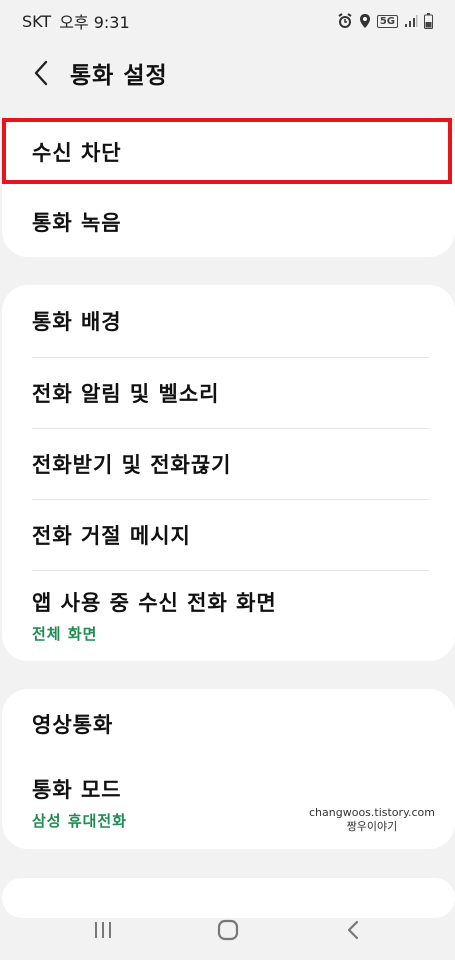 The image size is (455, 960). What do you see at coordinates (94, 22) in the screenshot?
I see `clock: 오후 9:31` at bounding box center [94, 22].